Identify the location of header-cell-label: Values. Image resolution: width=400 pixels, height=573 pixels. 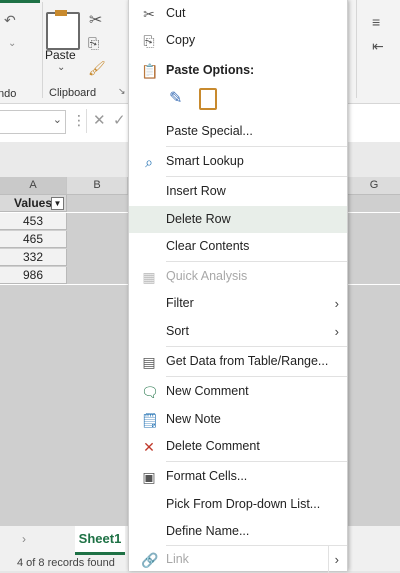
(33, 203).